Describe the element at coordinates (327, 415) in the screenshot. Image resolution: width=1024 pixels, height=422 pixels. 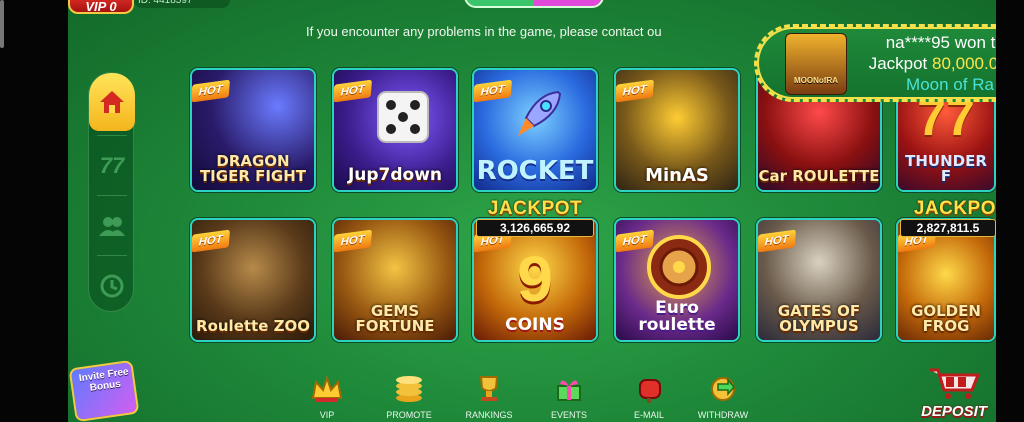
I see `bottom-nav-label: VIP` at that location.